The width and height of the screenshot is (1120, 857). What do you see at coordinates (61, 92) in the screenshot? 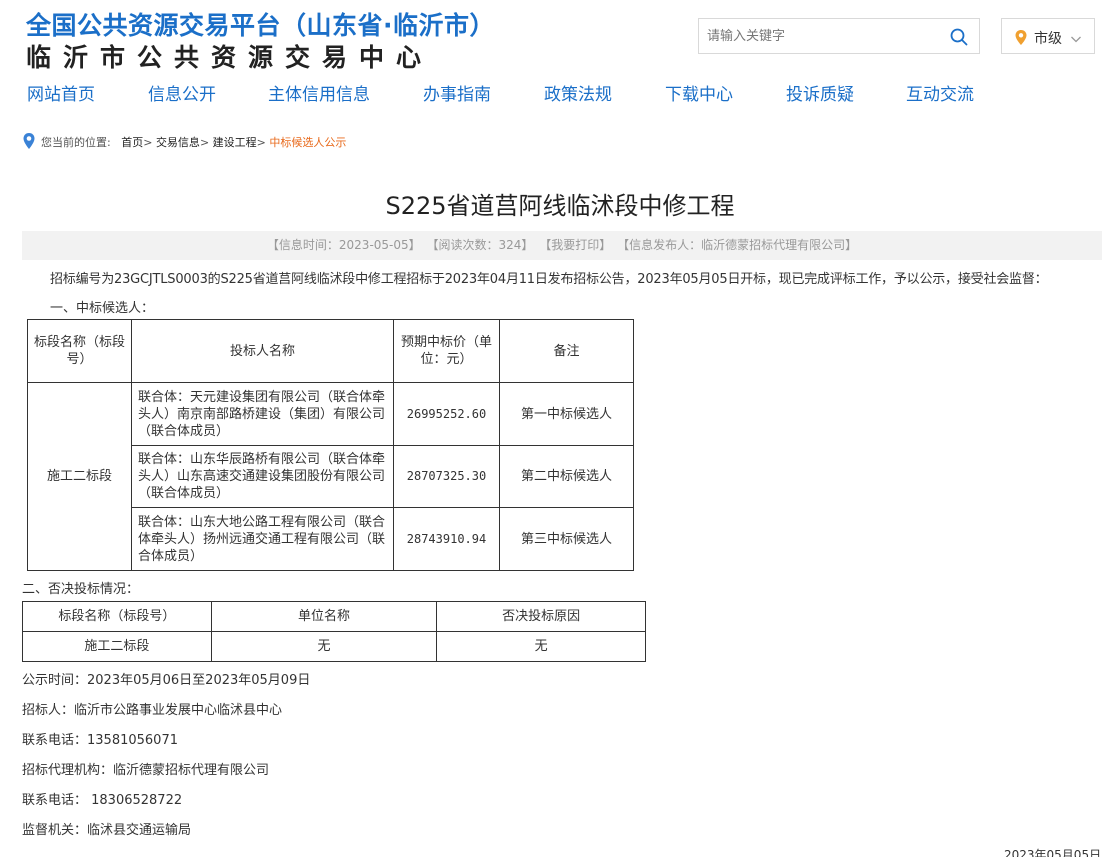
I see `nav-item-home: 网站首页` at bounding box center [61, 92].